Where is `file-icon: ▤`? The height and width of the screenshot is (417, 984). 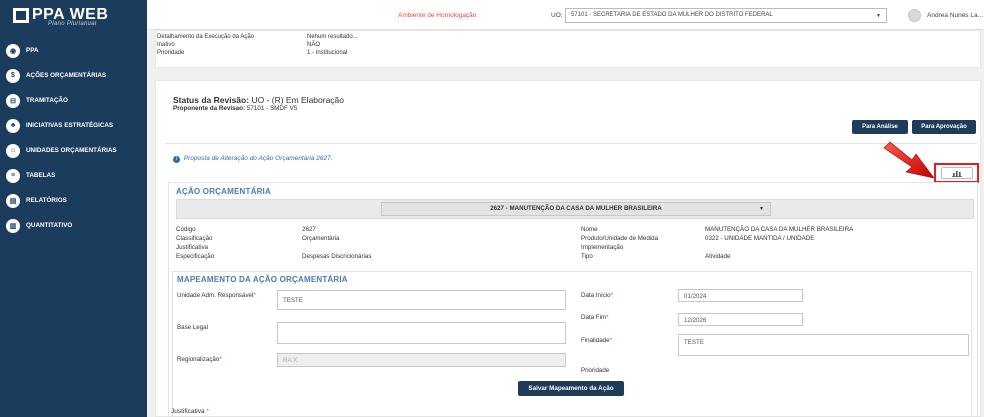
file-icon: ▤ is located at coordinates (13, 200).